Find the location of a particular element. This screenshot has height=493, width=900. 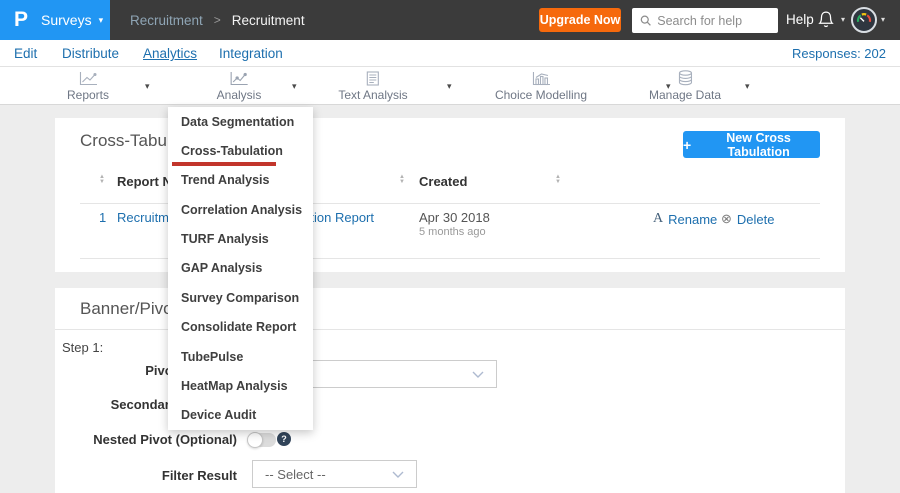

filter-result-select-value: -- Select -- is located at coordinates (295, 474).